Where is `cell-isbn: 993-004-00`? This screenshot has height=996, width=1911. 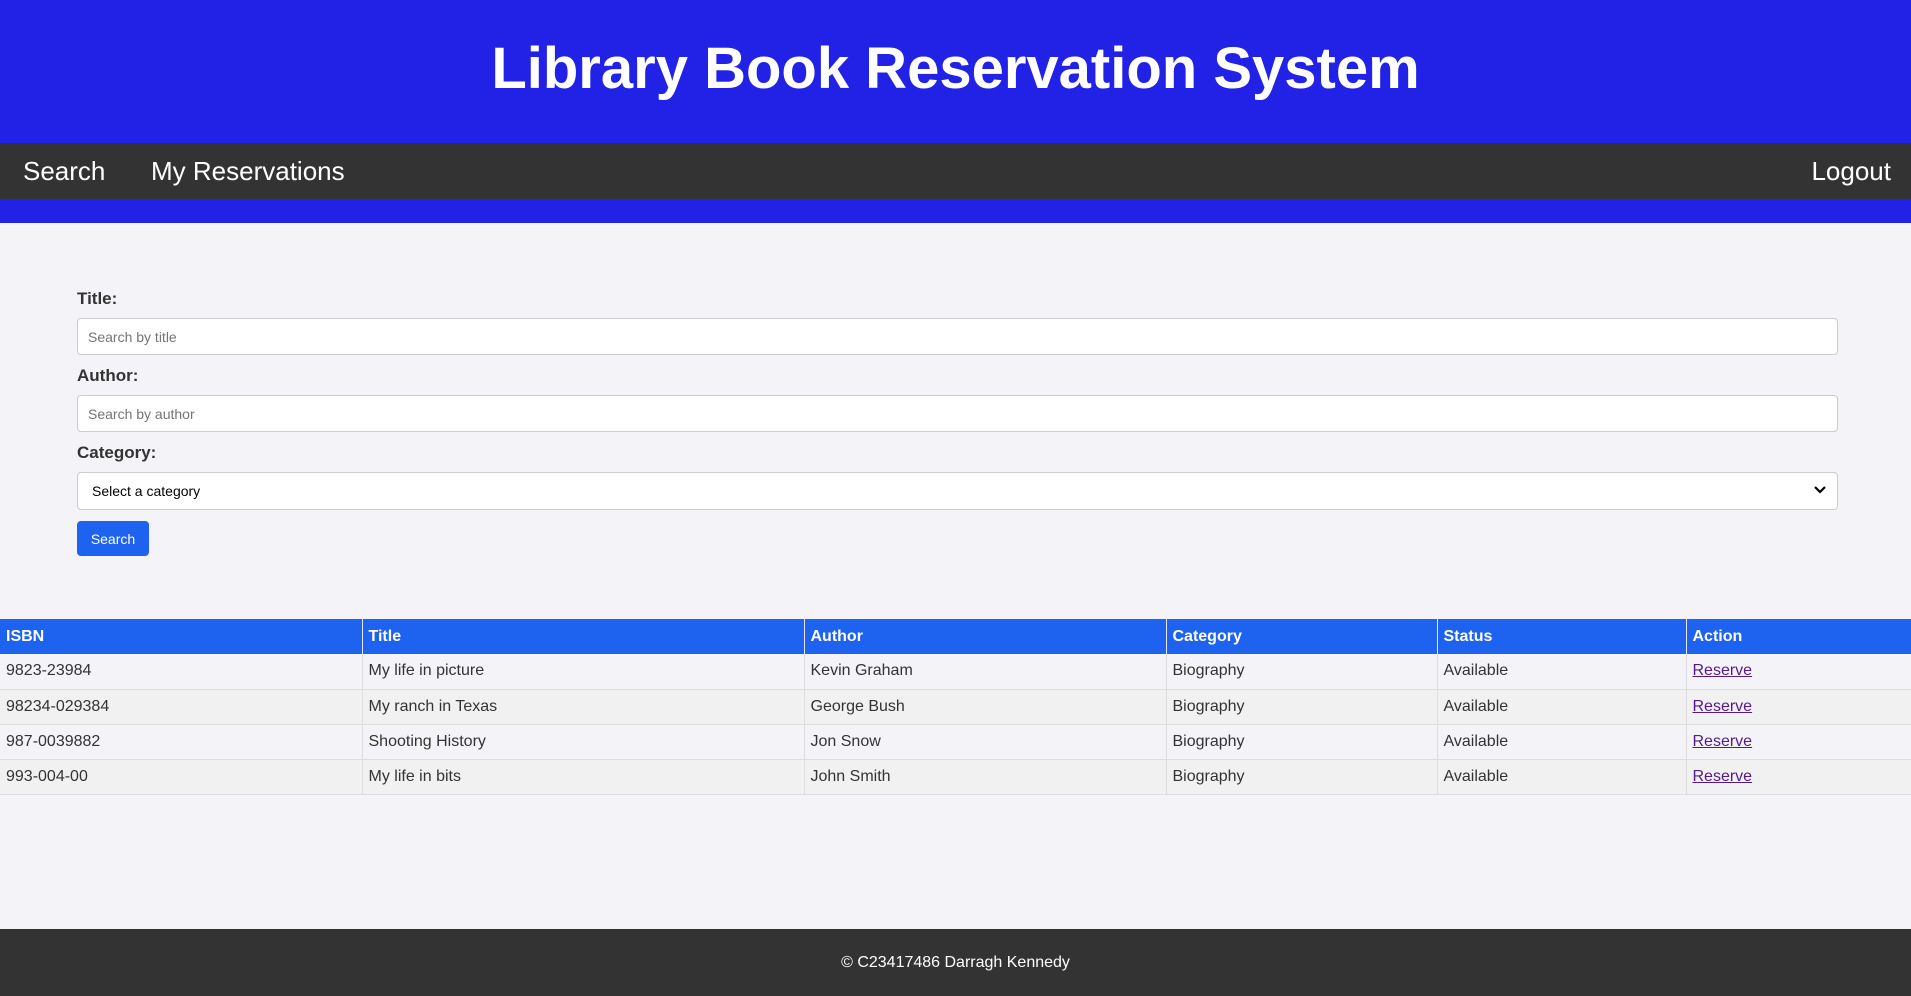 cell-isbn: 993-004-00 is located at coordinates (181, 776).